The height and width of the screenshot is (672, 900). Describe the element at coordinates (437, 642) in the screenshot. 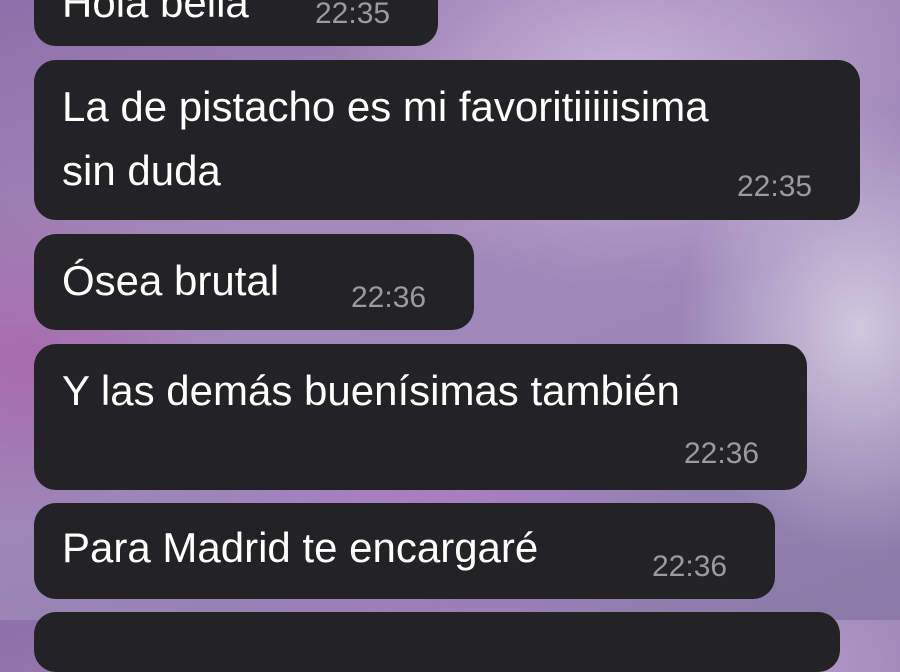

I see `message-bubble` at that location.